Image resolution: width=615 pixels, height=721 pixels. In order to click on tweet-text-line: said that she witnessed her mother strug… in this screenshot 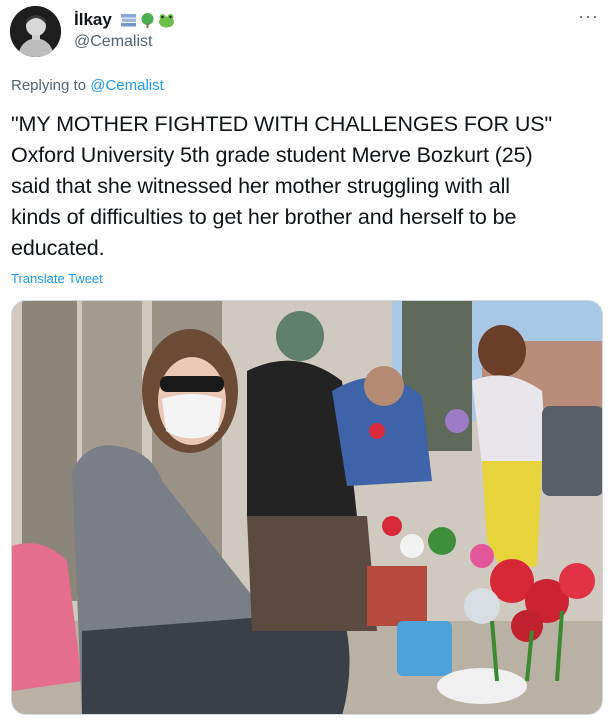, I will do `click(260, 186)`.